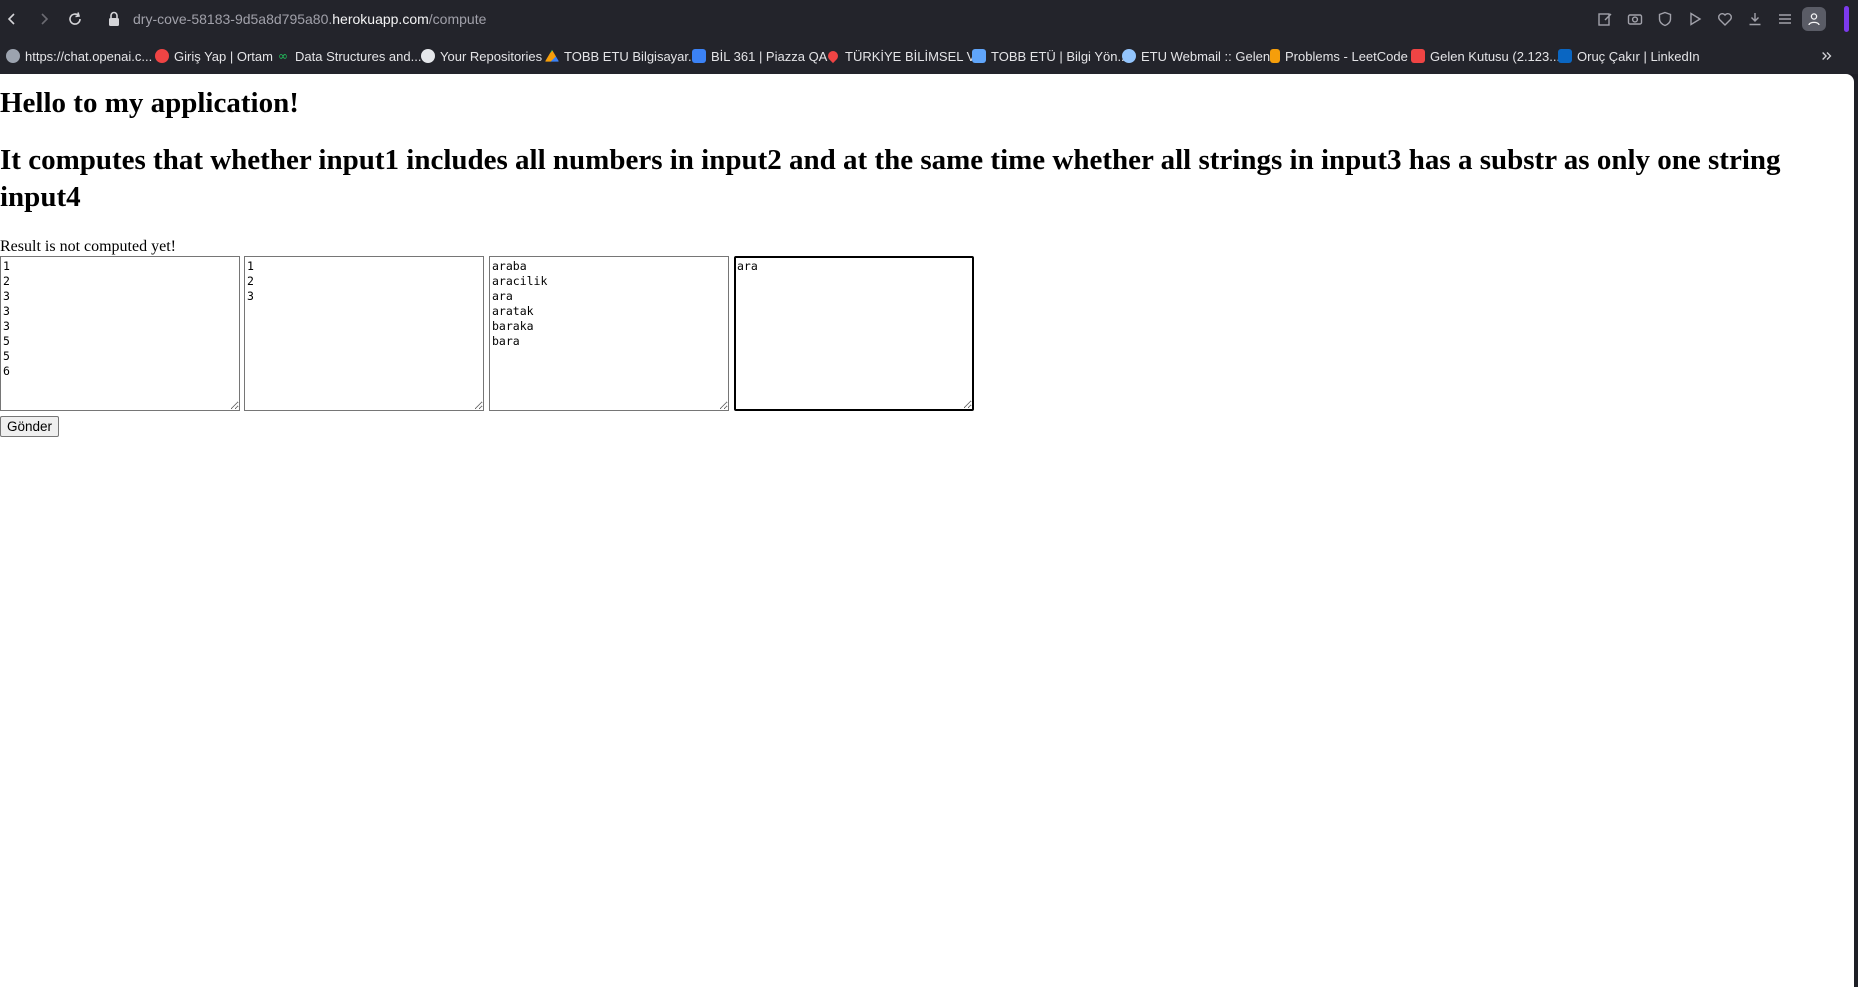  What do you see at coordinates (1638, 56) in the screenshot?
I see `bookmark-label: Oruç Çakır | LinkedIn` at bounding box center [1638, 56].